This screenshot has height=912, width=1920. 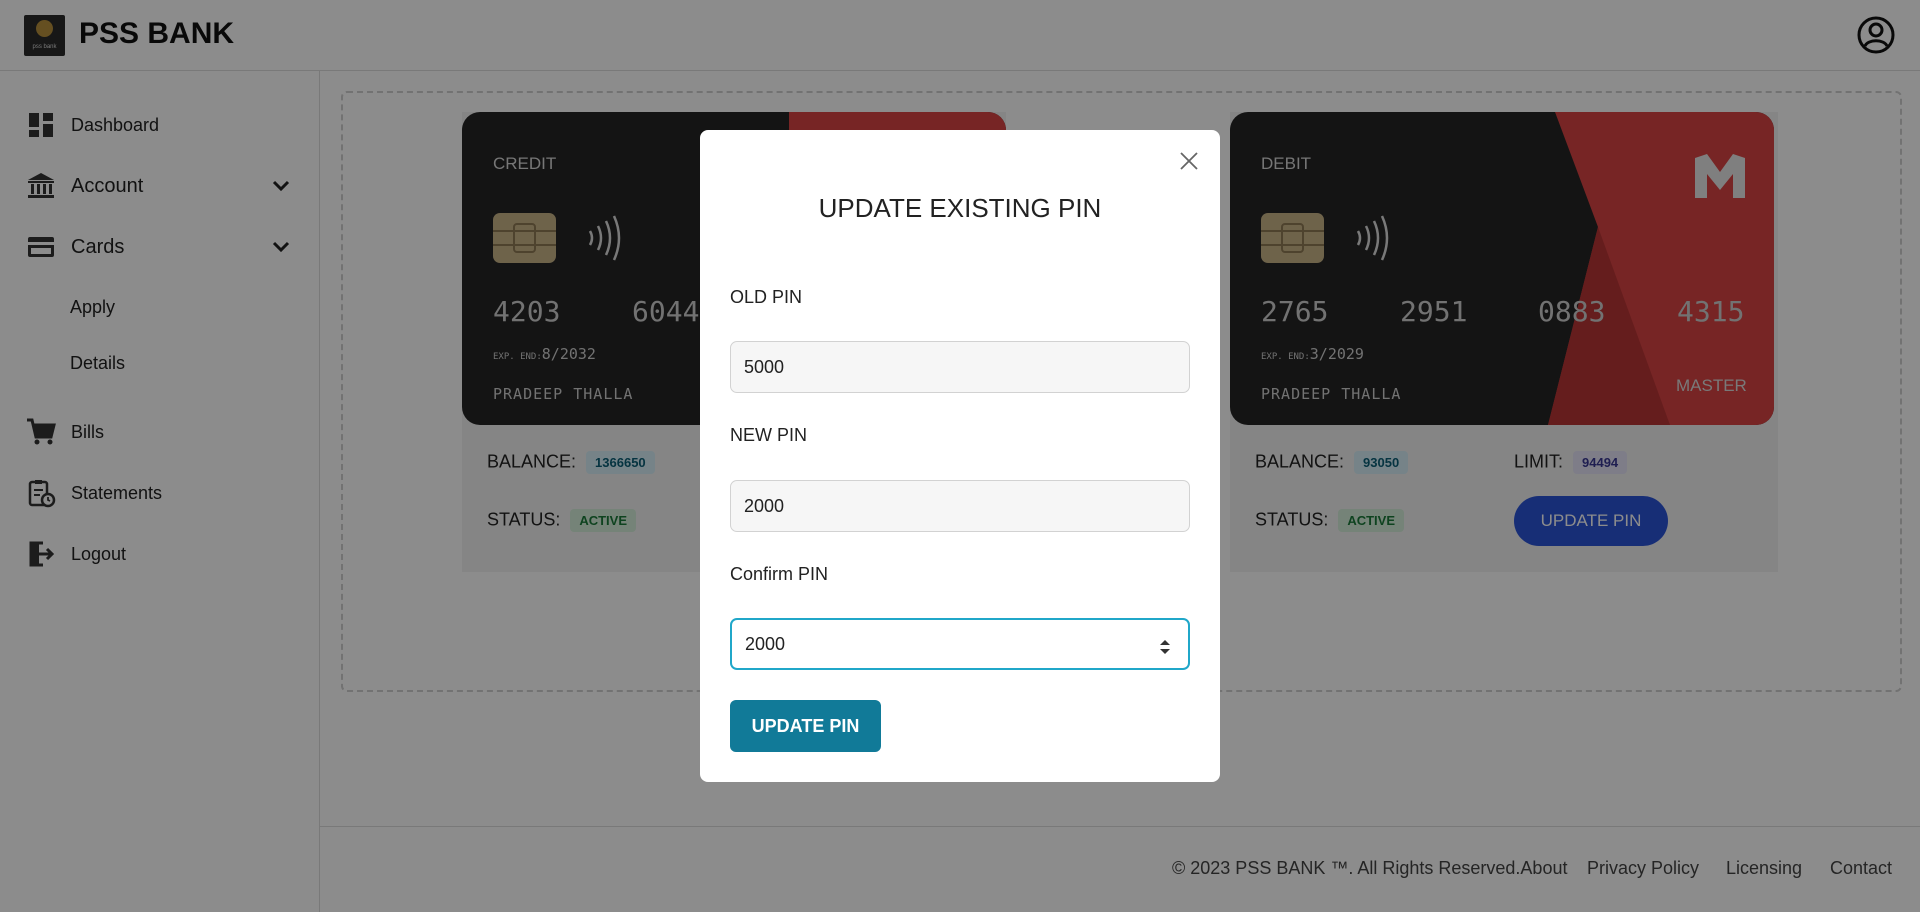 What do you see at coordinates (805, 726) in the screenshot?
I see `update-pin-submit-button: UPDATE PIN` at bounding box center [805, 726].